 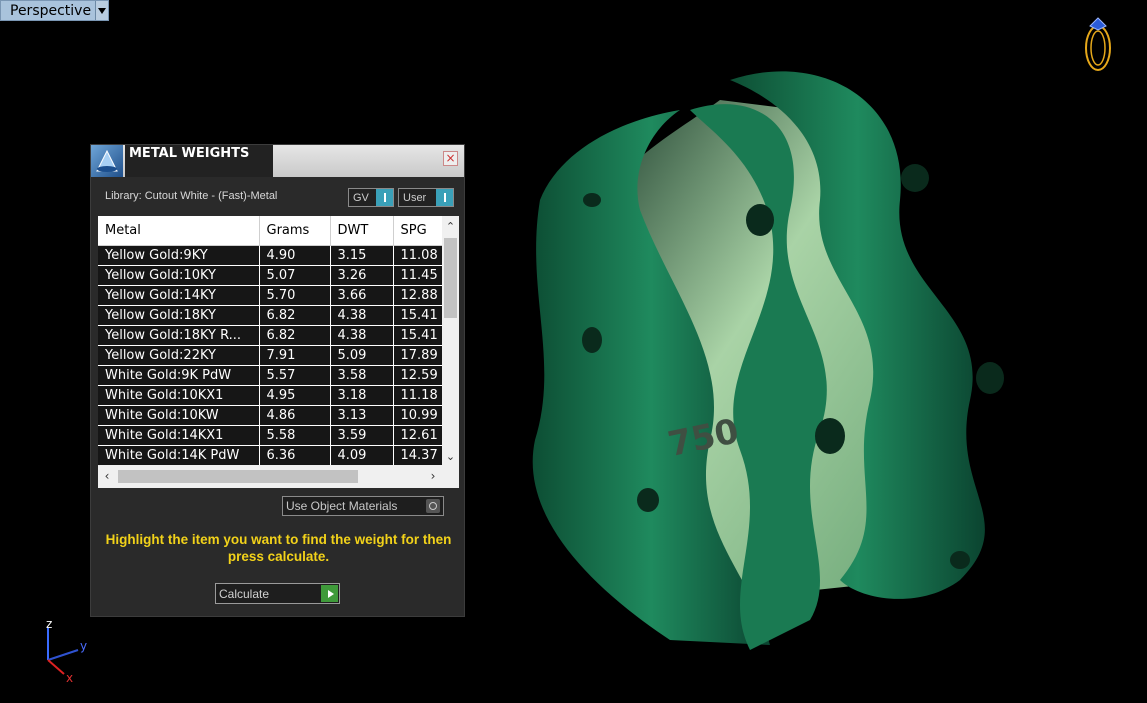 What do you see at coordinates (450, 456) in the screenshot?
I see `scroll-down-icon: ⌄` at bounding box center [450, 456].